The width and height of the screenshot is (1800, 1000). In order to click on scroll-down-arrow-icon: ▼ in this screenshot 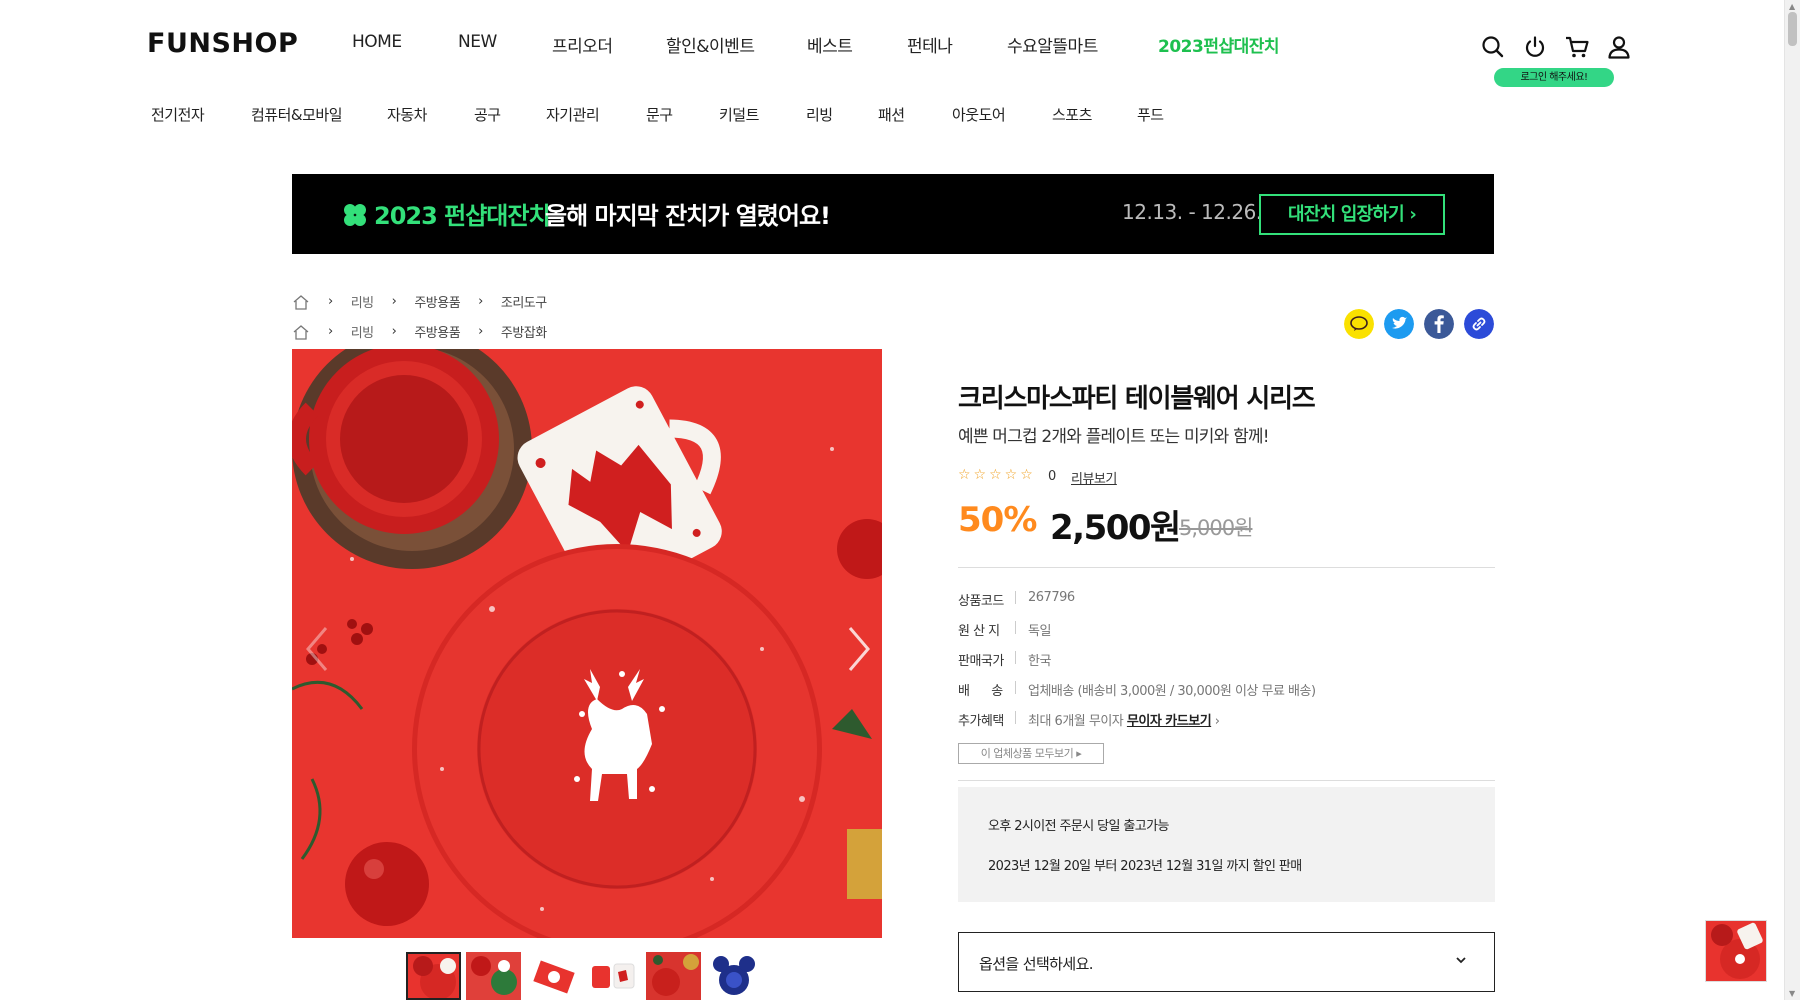, I will do `click(1792, 993)`.